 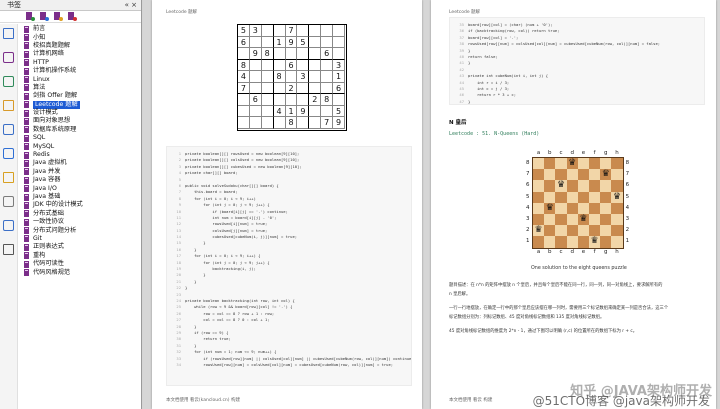 I want to click on bookmark-expand-icon, so click(x=30, y=16).